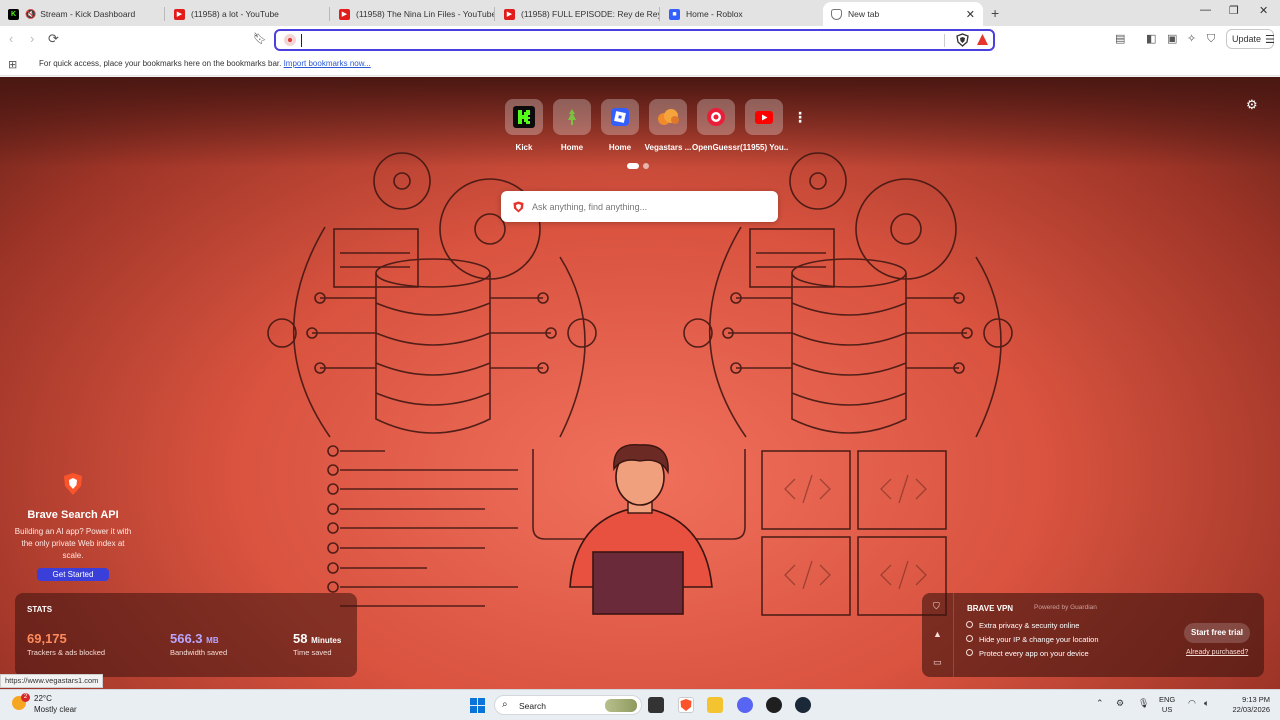  Describe the element at coordinates (1143, 703) in the screenshot. I see `microphone-icon: 🎙︎` at that location.